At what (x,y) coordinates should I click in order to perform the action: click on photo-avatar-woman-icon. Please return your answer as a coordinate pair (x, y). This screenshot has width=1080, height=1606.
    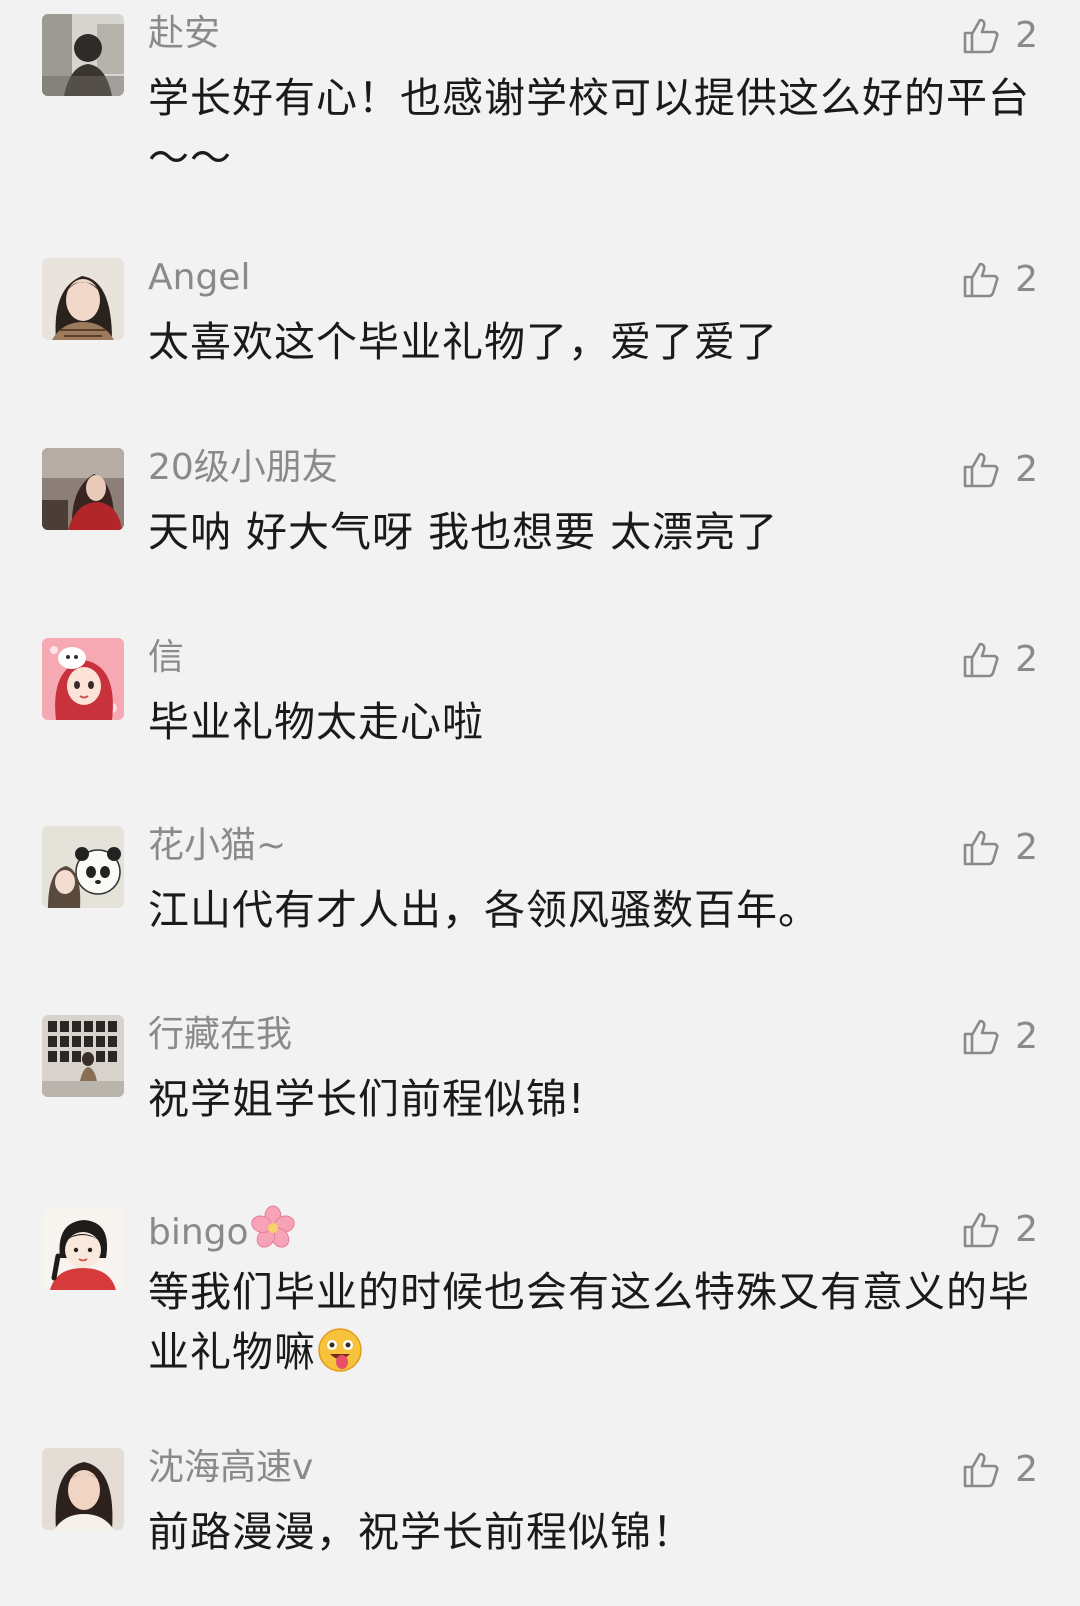
    Looking at the image, I should click on (83, 1489).